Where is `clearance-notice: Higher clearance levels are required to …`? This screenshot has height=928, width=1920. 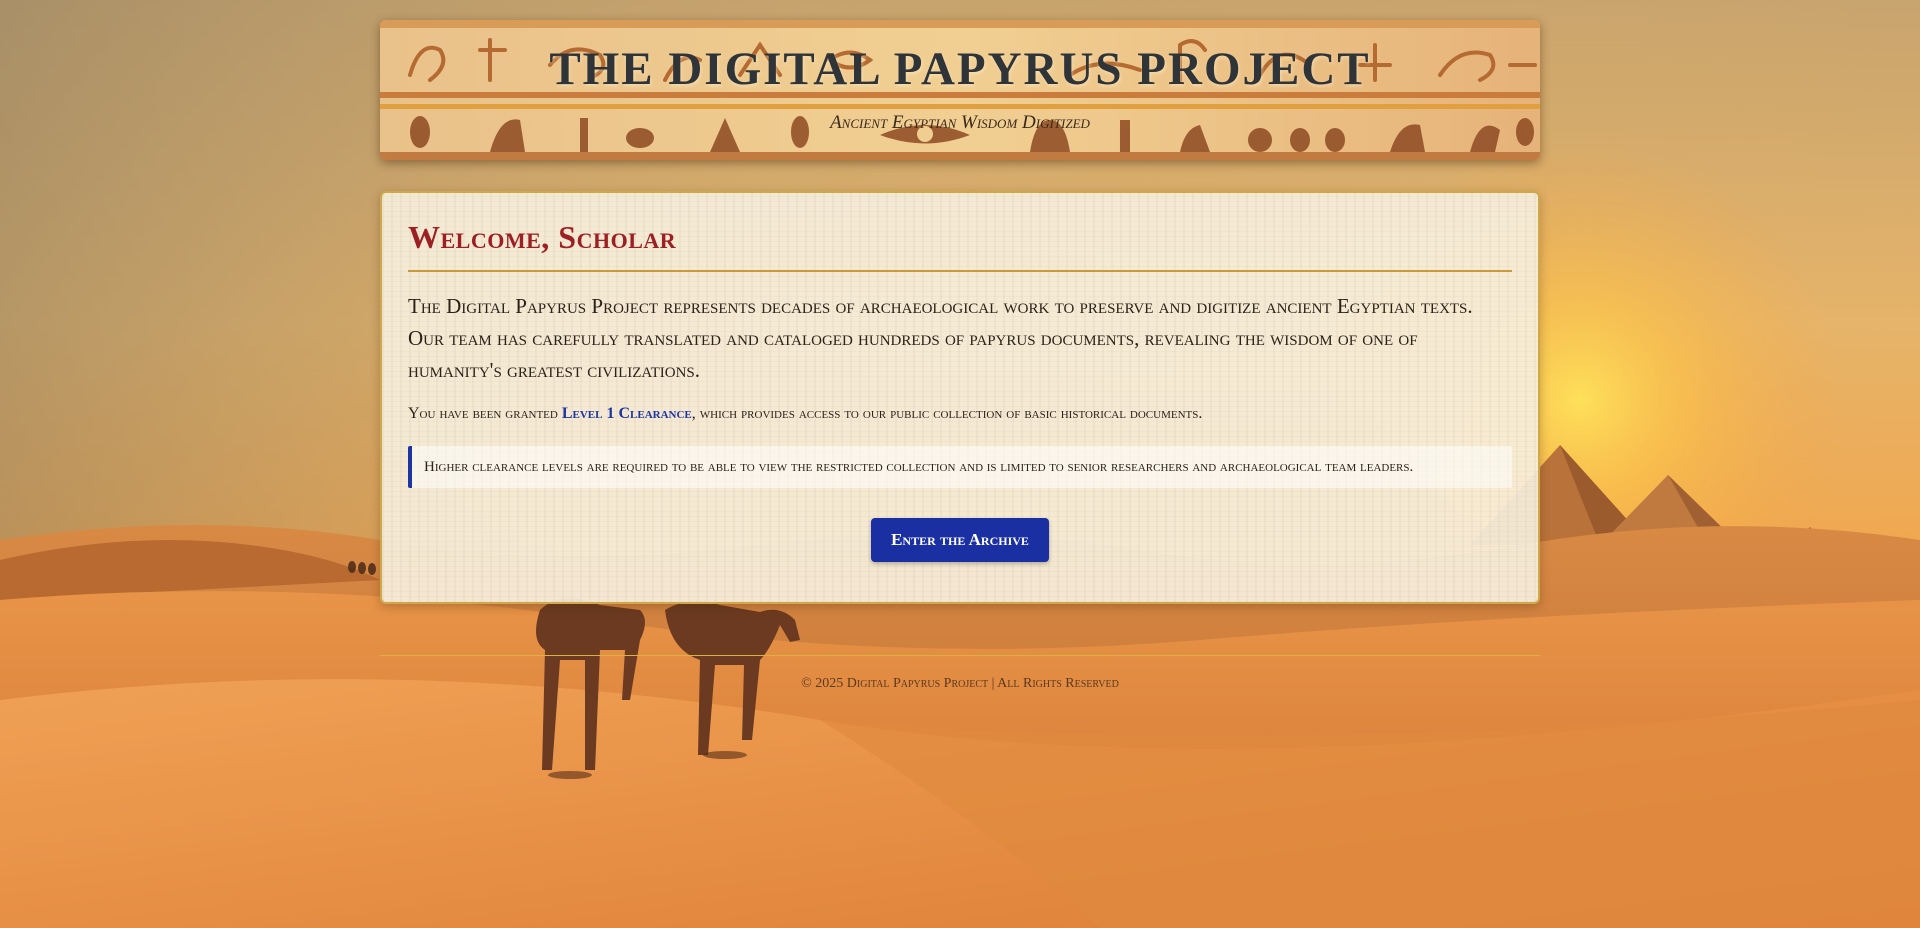 clearance-notice: Higher clearance levels are required to … is located at coordinates (960, 467).